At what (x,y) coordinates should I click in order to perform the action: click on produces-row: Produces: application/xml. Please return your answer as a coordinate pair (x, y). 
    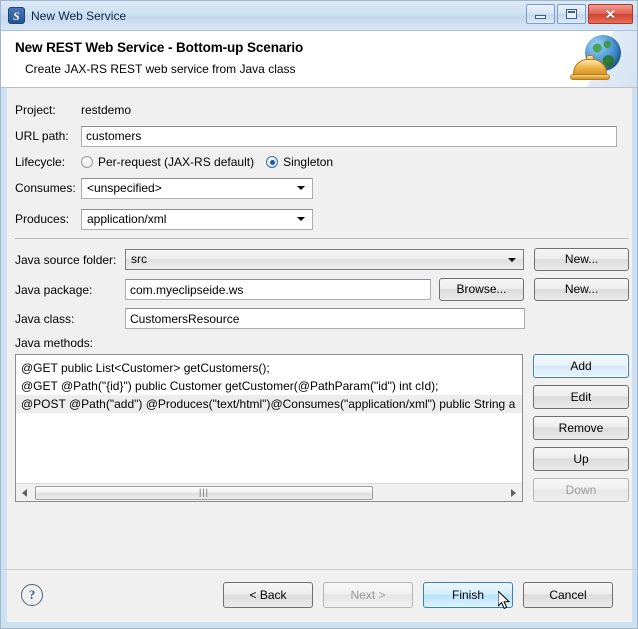
    Looking at the image, I should click on (322, 219).